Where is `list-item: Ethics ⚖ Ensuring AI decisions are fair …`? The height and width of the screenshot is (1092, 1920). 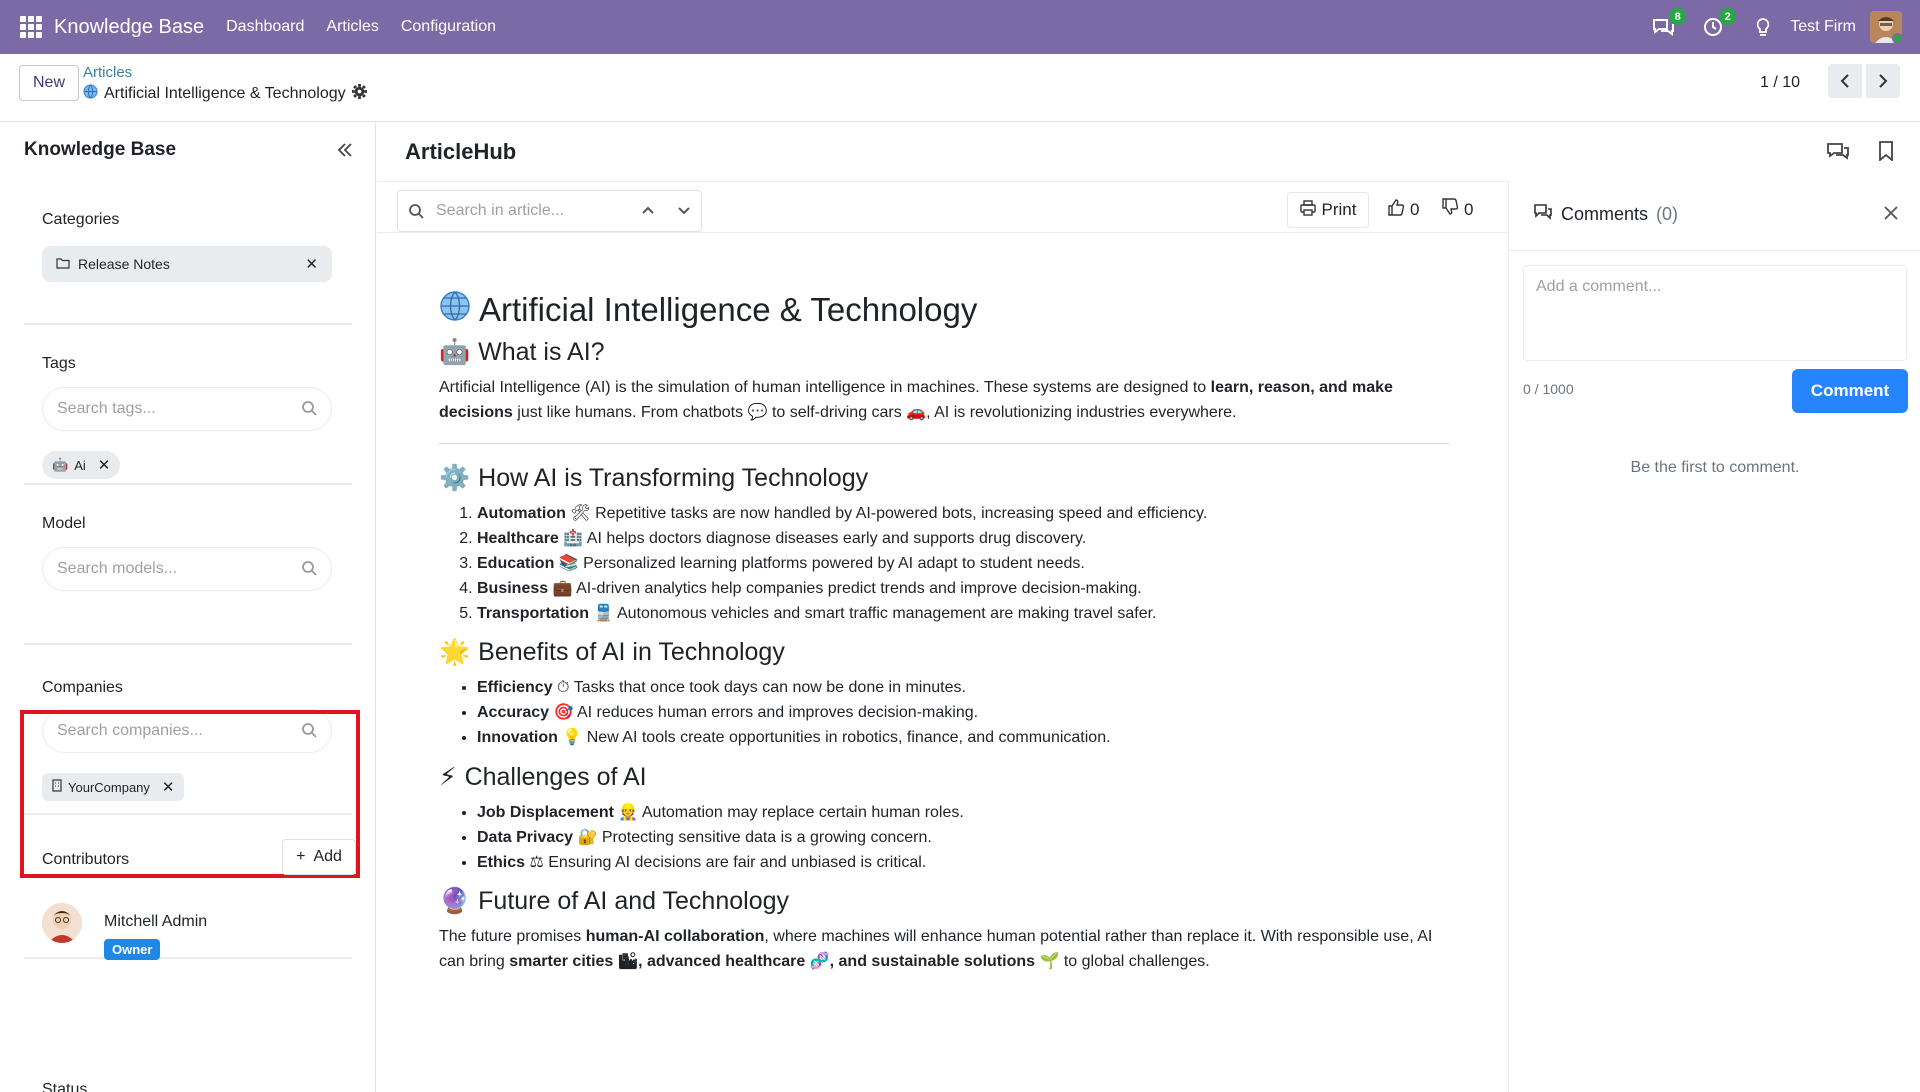
list-item: Ethics ⚖ Ensuring AI decisions are fair … is located at coordinates (963, 862).